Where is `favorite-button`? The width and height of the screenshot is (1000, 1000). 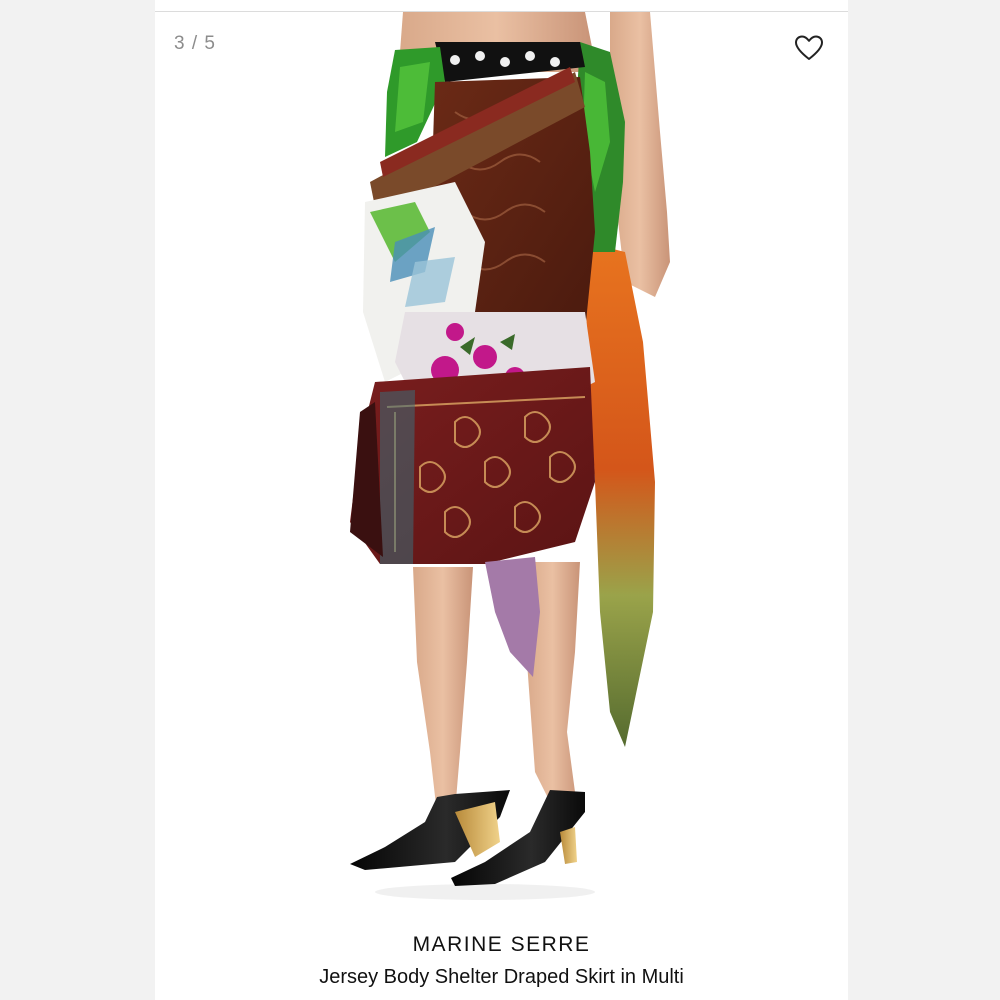
favorite-button is located at coordinates (809, 48).